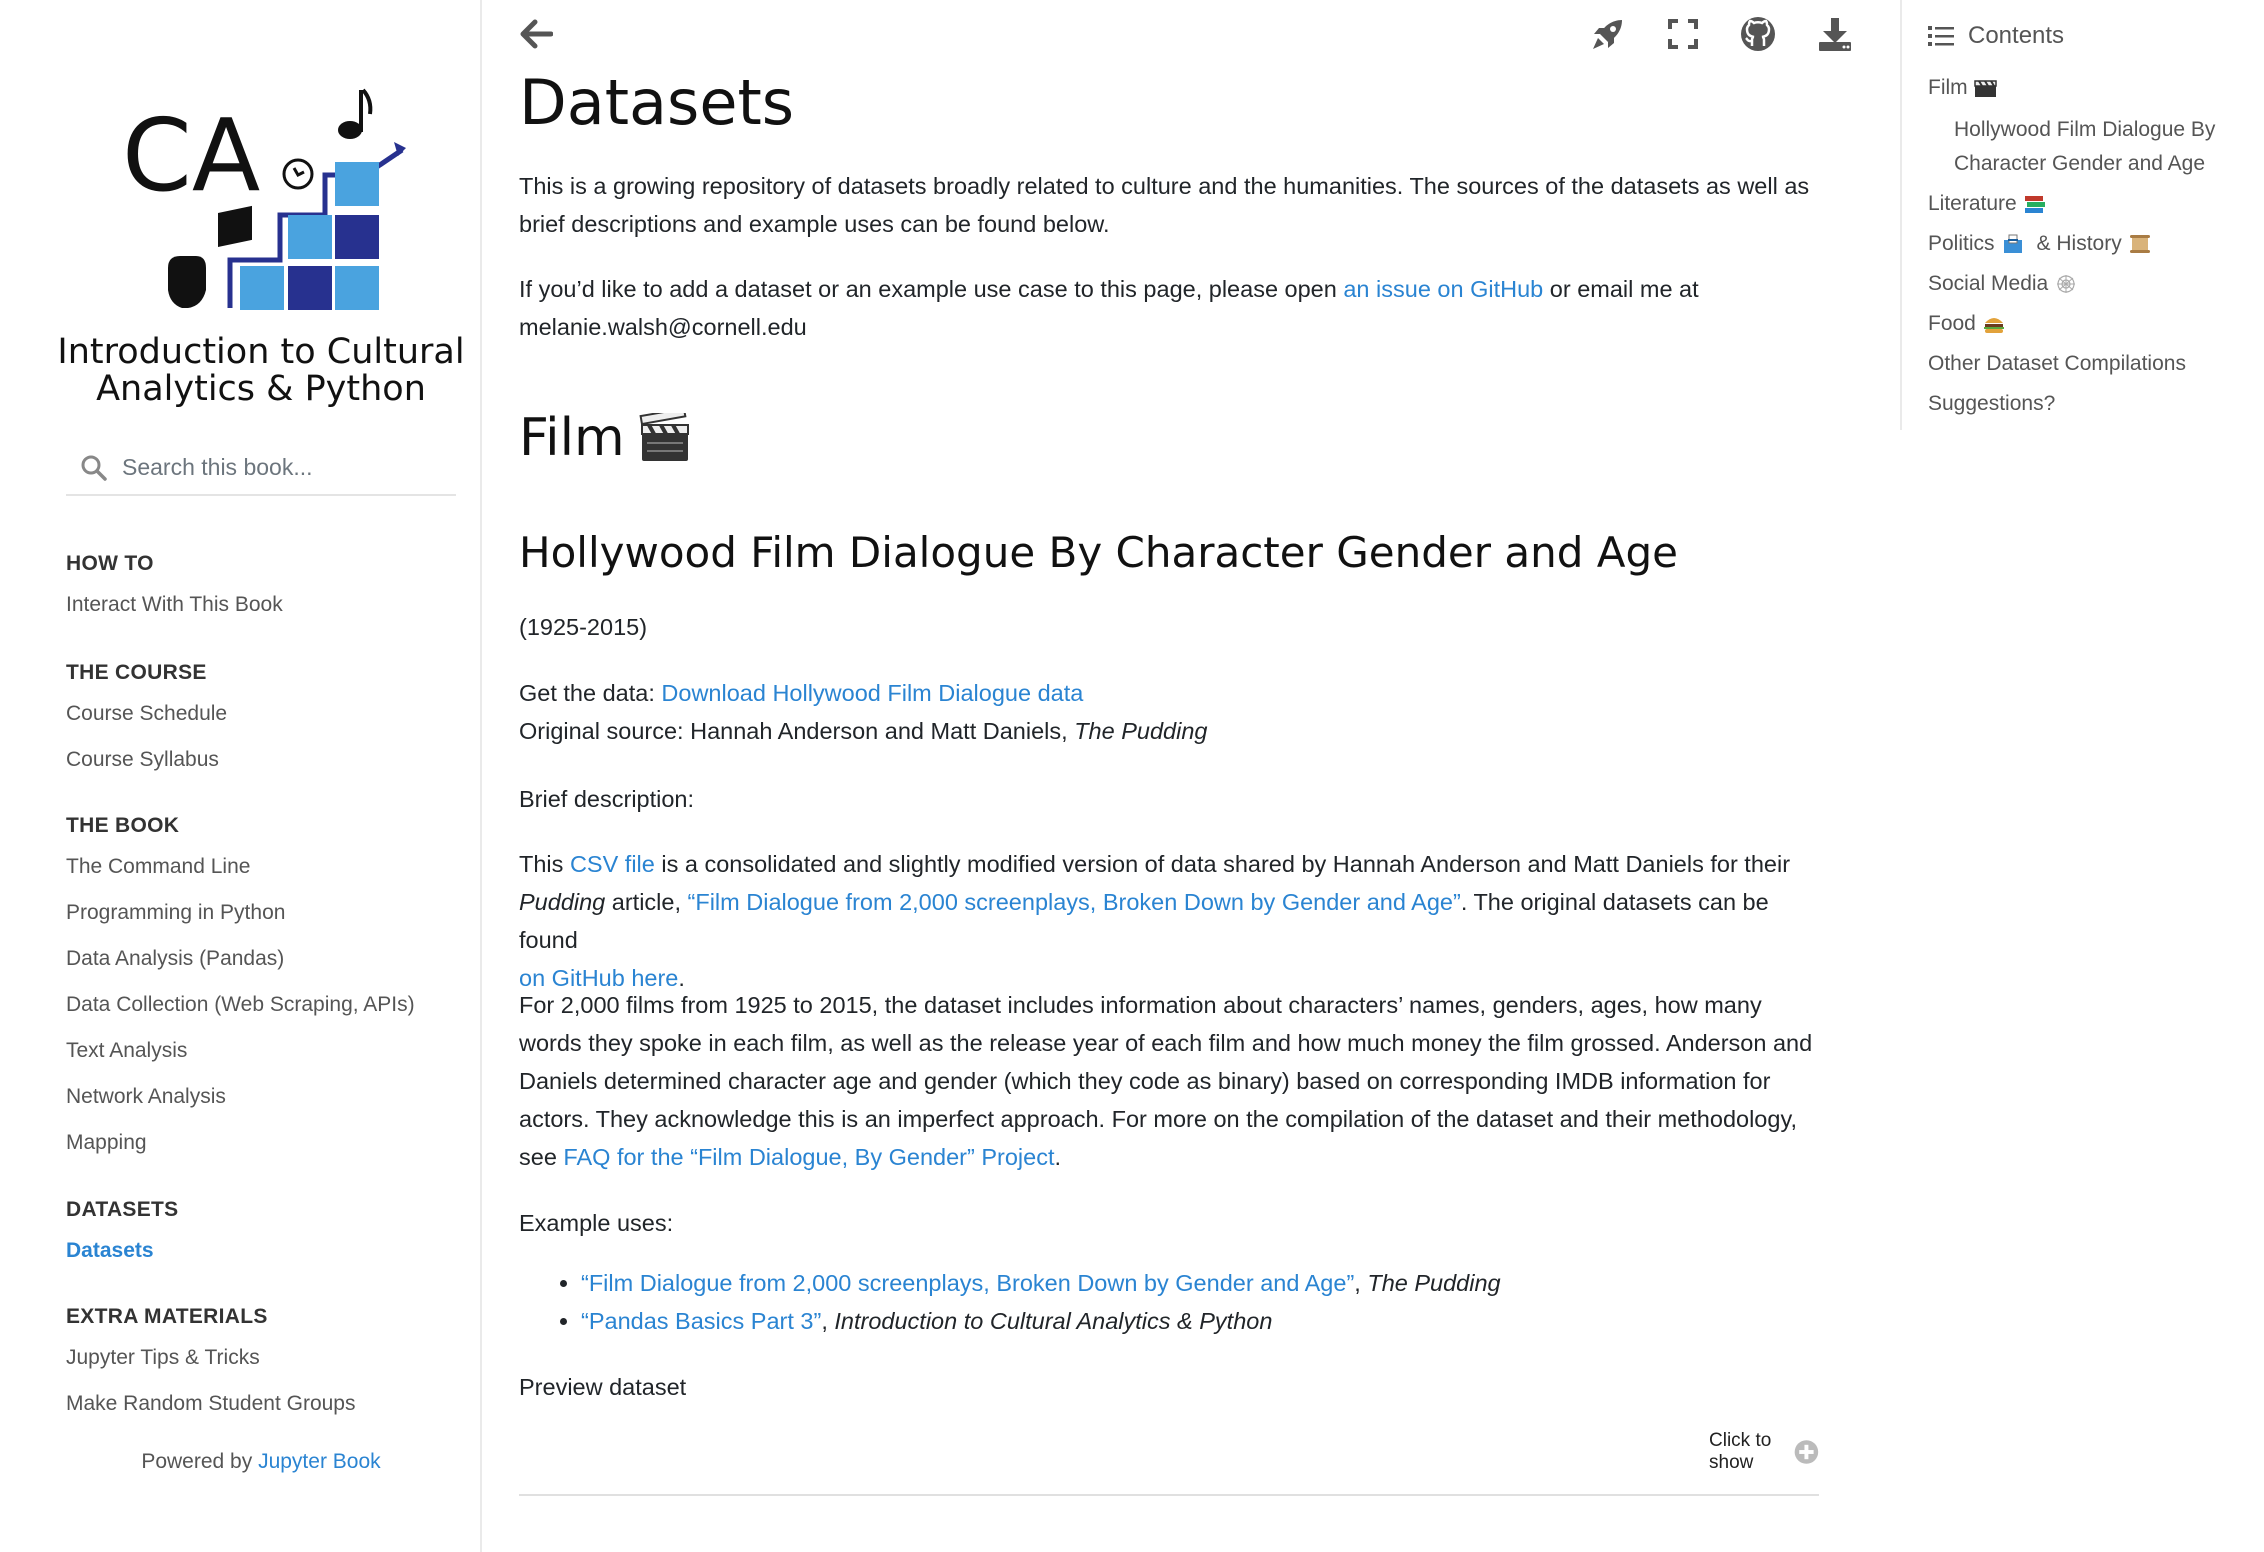 The width and height of the screenshot is (2264, 1552). What do you see at coordinates (1988, 283) in the screenshot?
I see `toc-item-label: Social Media` at bounding box center [1988, 283].